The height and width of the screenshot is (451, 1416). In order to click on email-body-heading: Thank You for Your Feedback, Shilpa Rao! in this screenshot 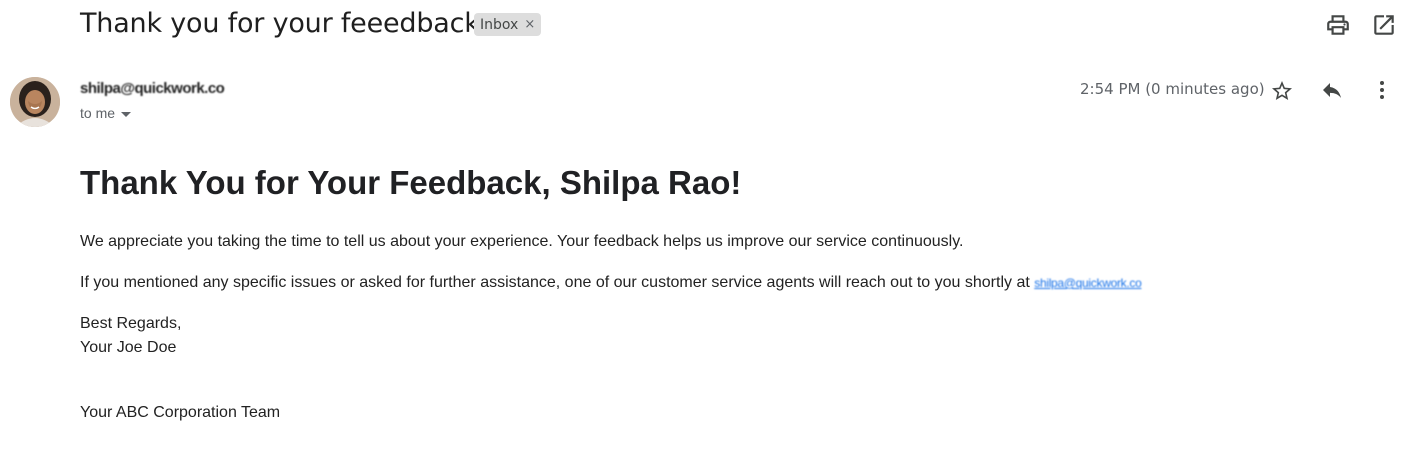, I will do `click(411, 182)`.